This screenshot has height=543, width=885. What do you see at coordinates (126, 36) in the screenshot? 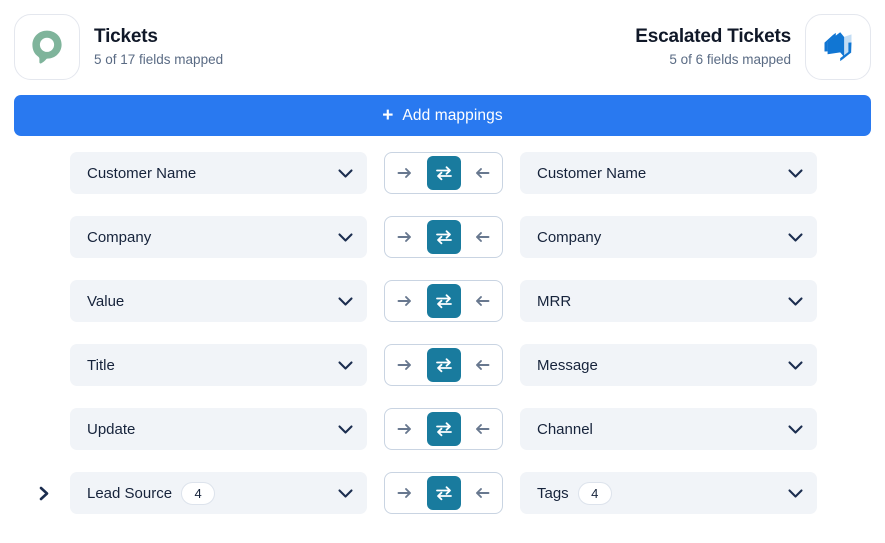
I see `source-title: Tickets` at bounding box center [126, 36].